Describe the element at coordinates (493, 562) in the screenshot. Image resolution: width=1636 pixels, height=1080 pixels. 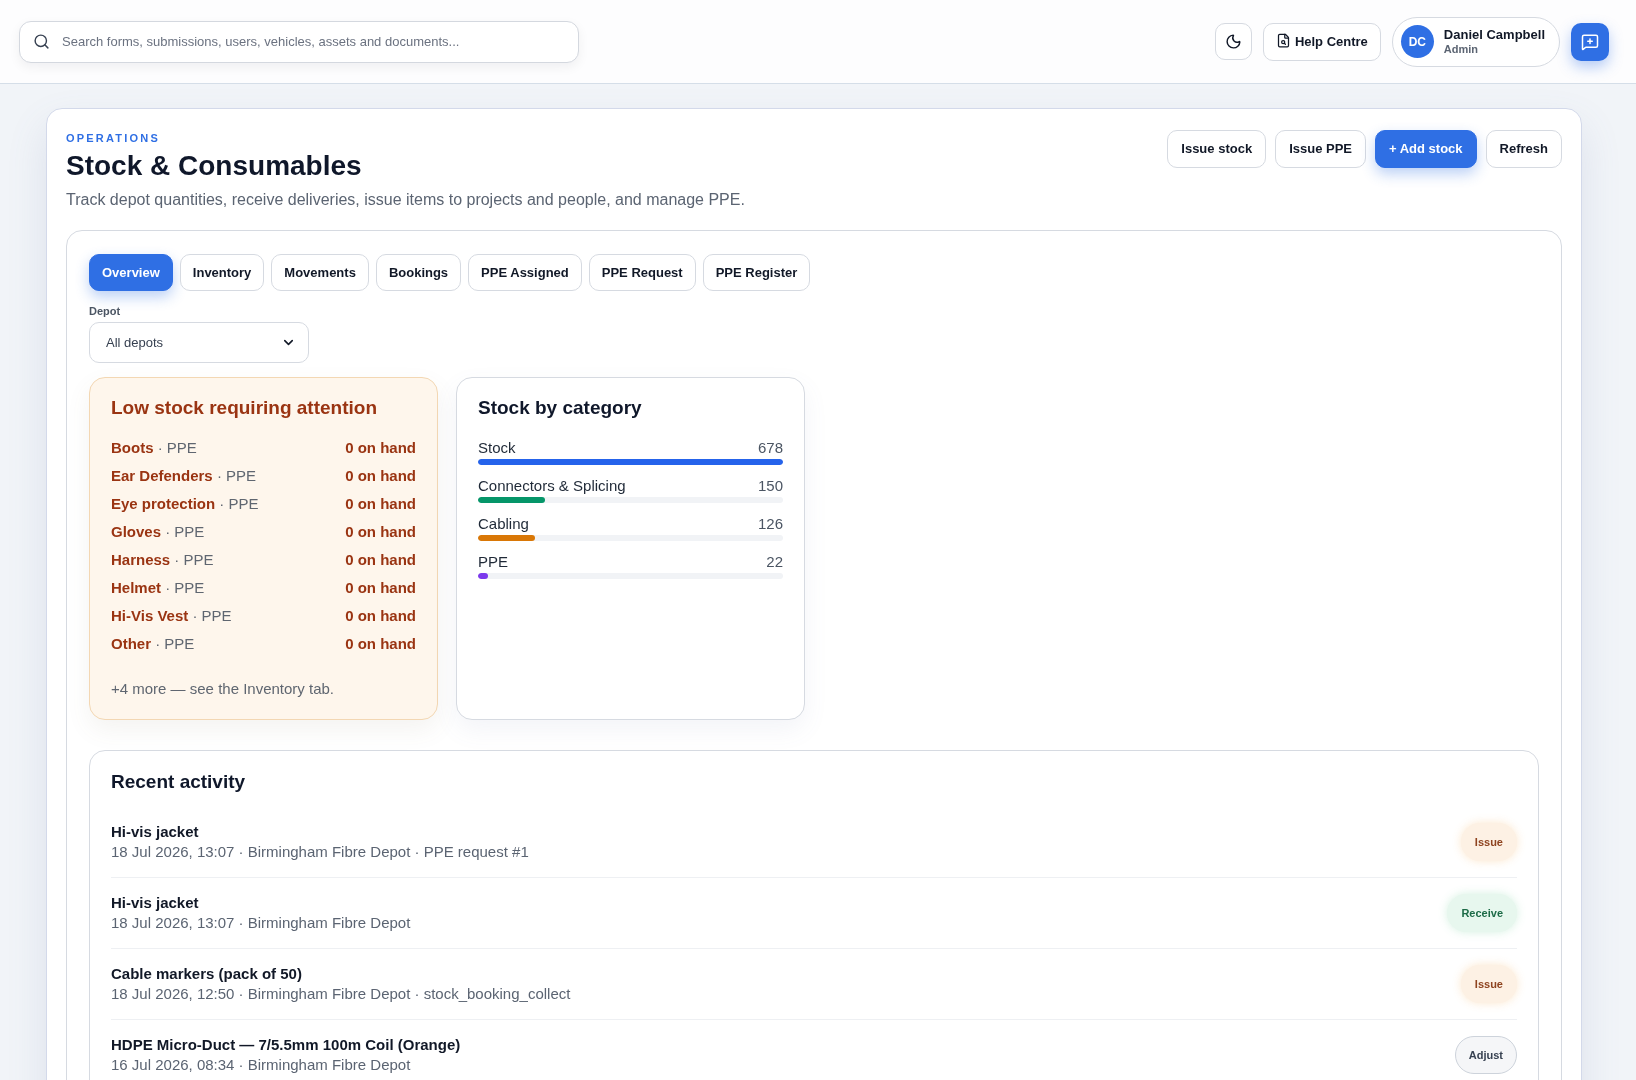
I see `category-name: PPE` at that location.